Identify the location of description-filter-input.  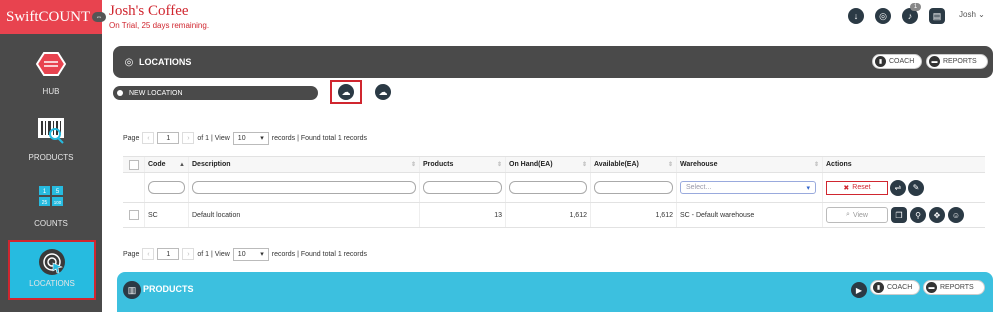
(304, 187).